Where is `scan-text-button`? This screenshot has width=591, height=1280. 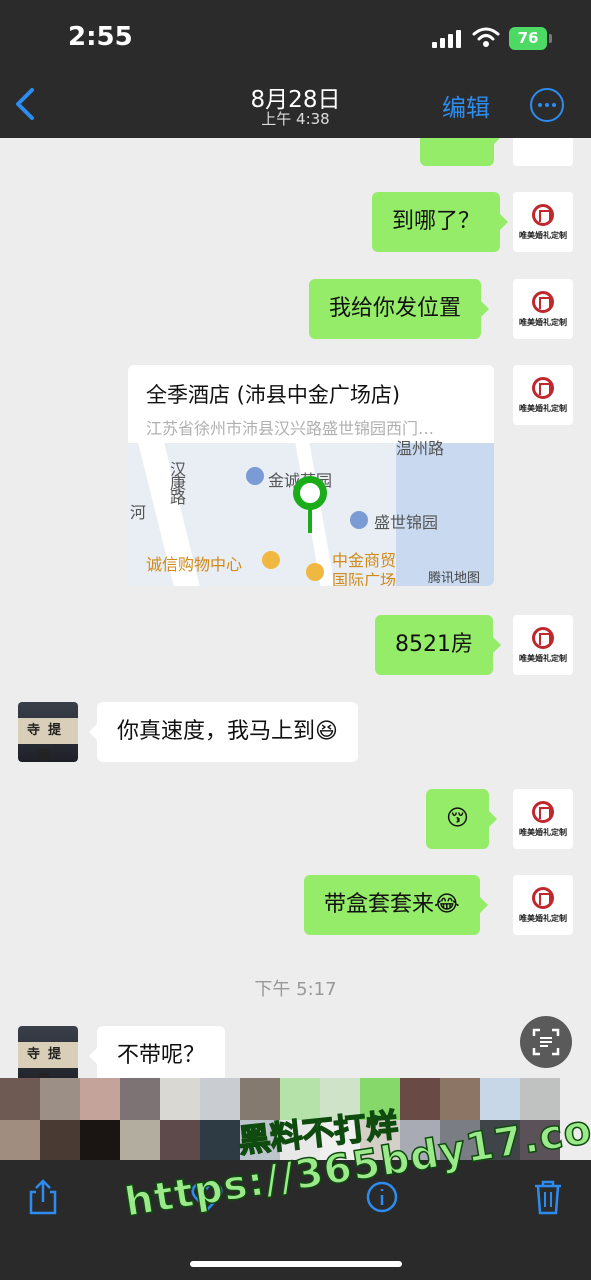 scan-text-button is located at coordinates (546, 1042).